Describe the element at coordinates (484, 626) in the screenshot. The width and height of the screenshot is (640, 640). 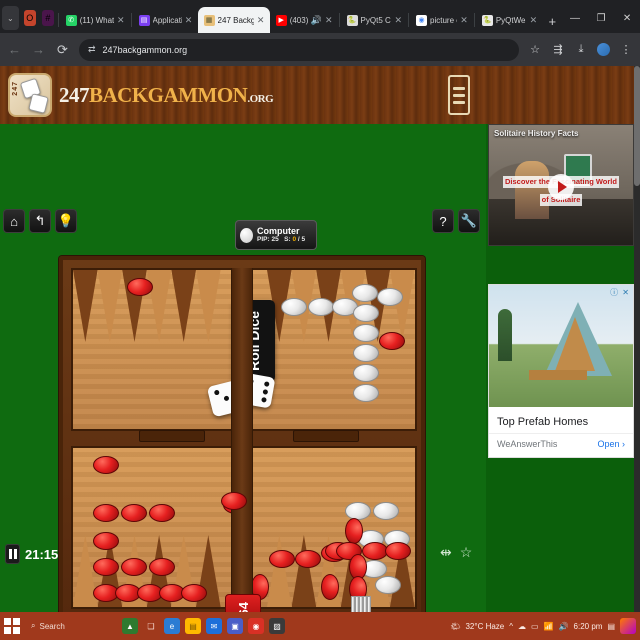
I see `weather-text: 32°C Haze` at that location.